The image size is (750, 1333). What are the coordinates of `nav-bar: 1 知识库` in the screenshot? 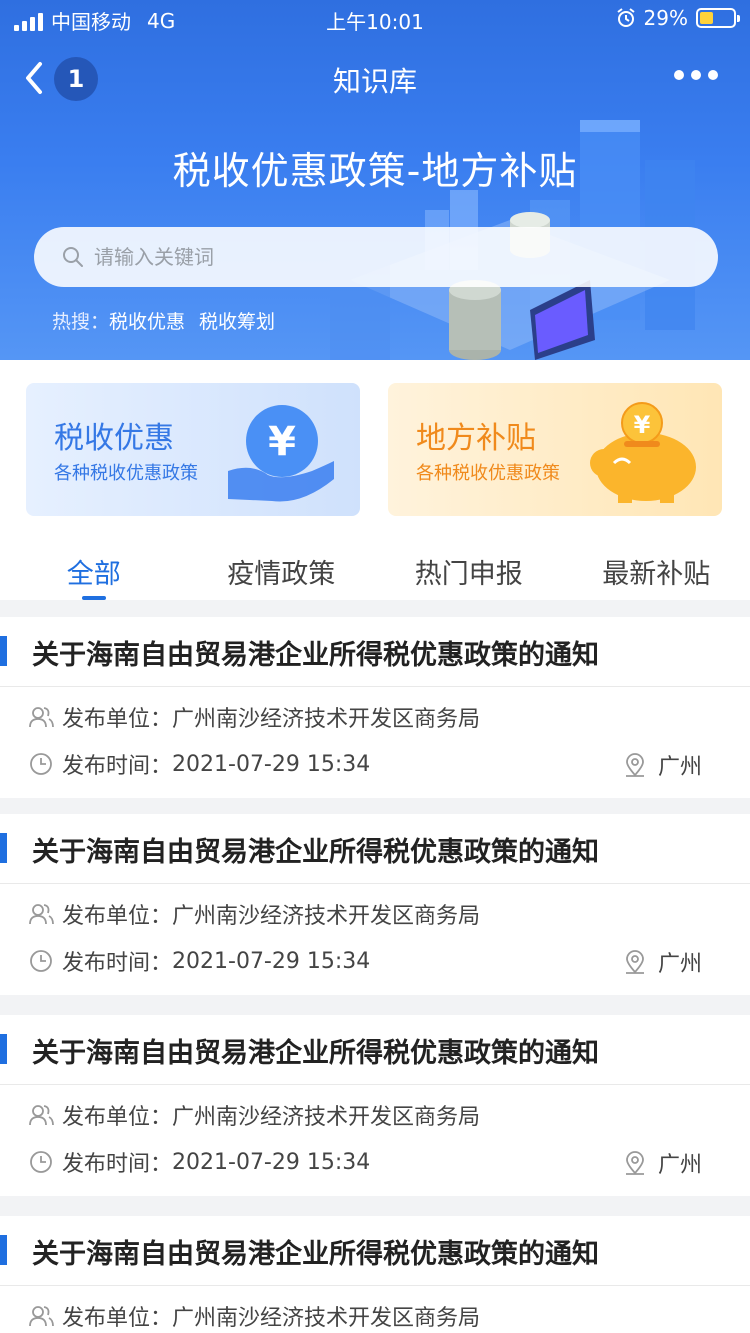 It's located at (375, 78).